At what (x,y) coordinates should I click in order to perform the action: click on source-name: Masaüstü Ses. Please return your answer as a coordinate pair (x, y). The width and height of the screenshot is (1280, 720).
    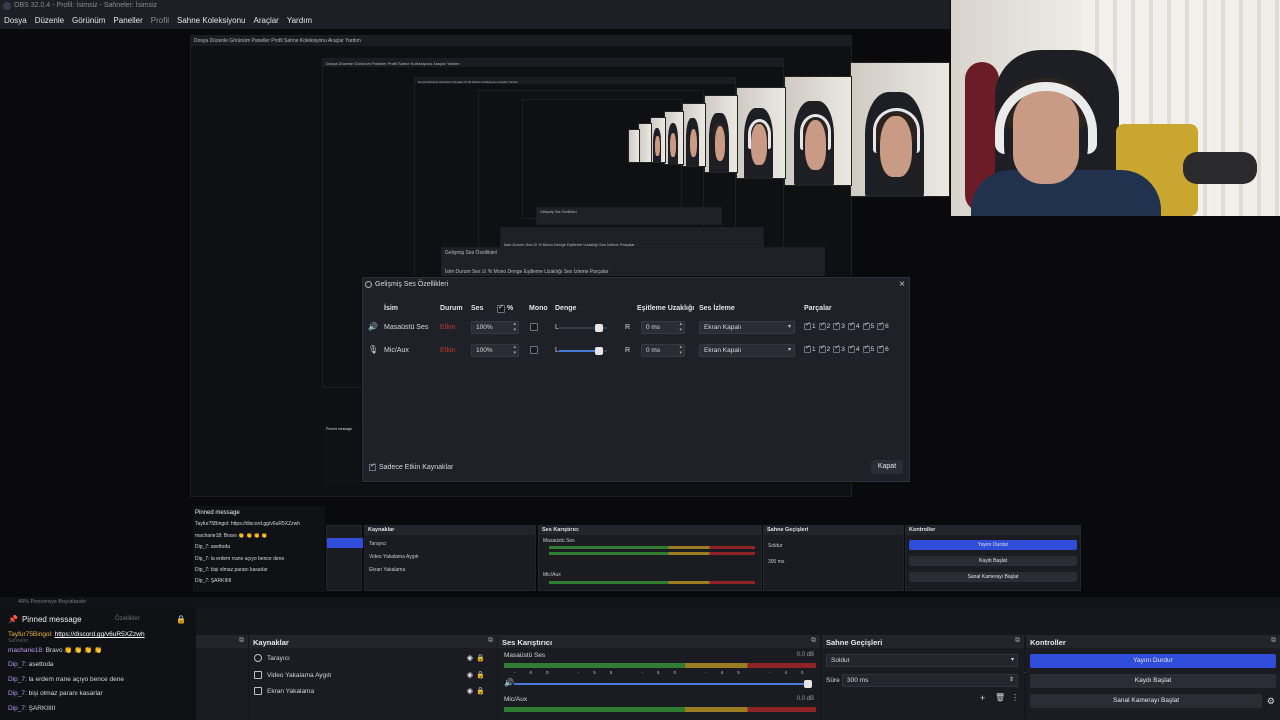
    Looking at the image, I should click on (406, 327).